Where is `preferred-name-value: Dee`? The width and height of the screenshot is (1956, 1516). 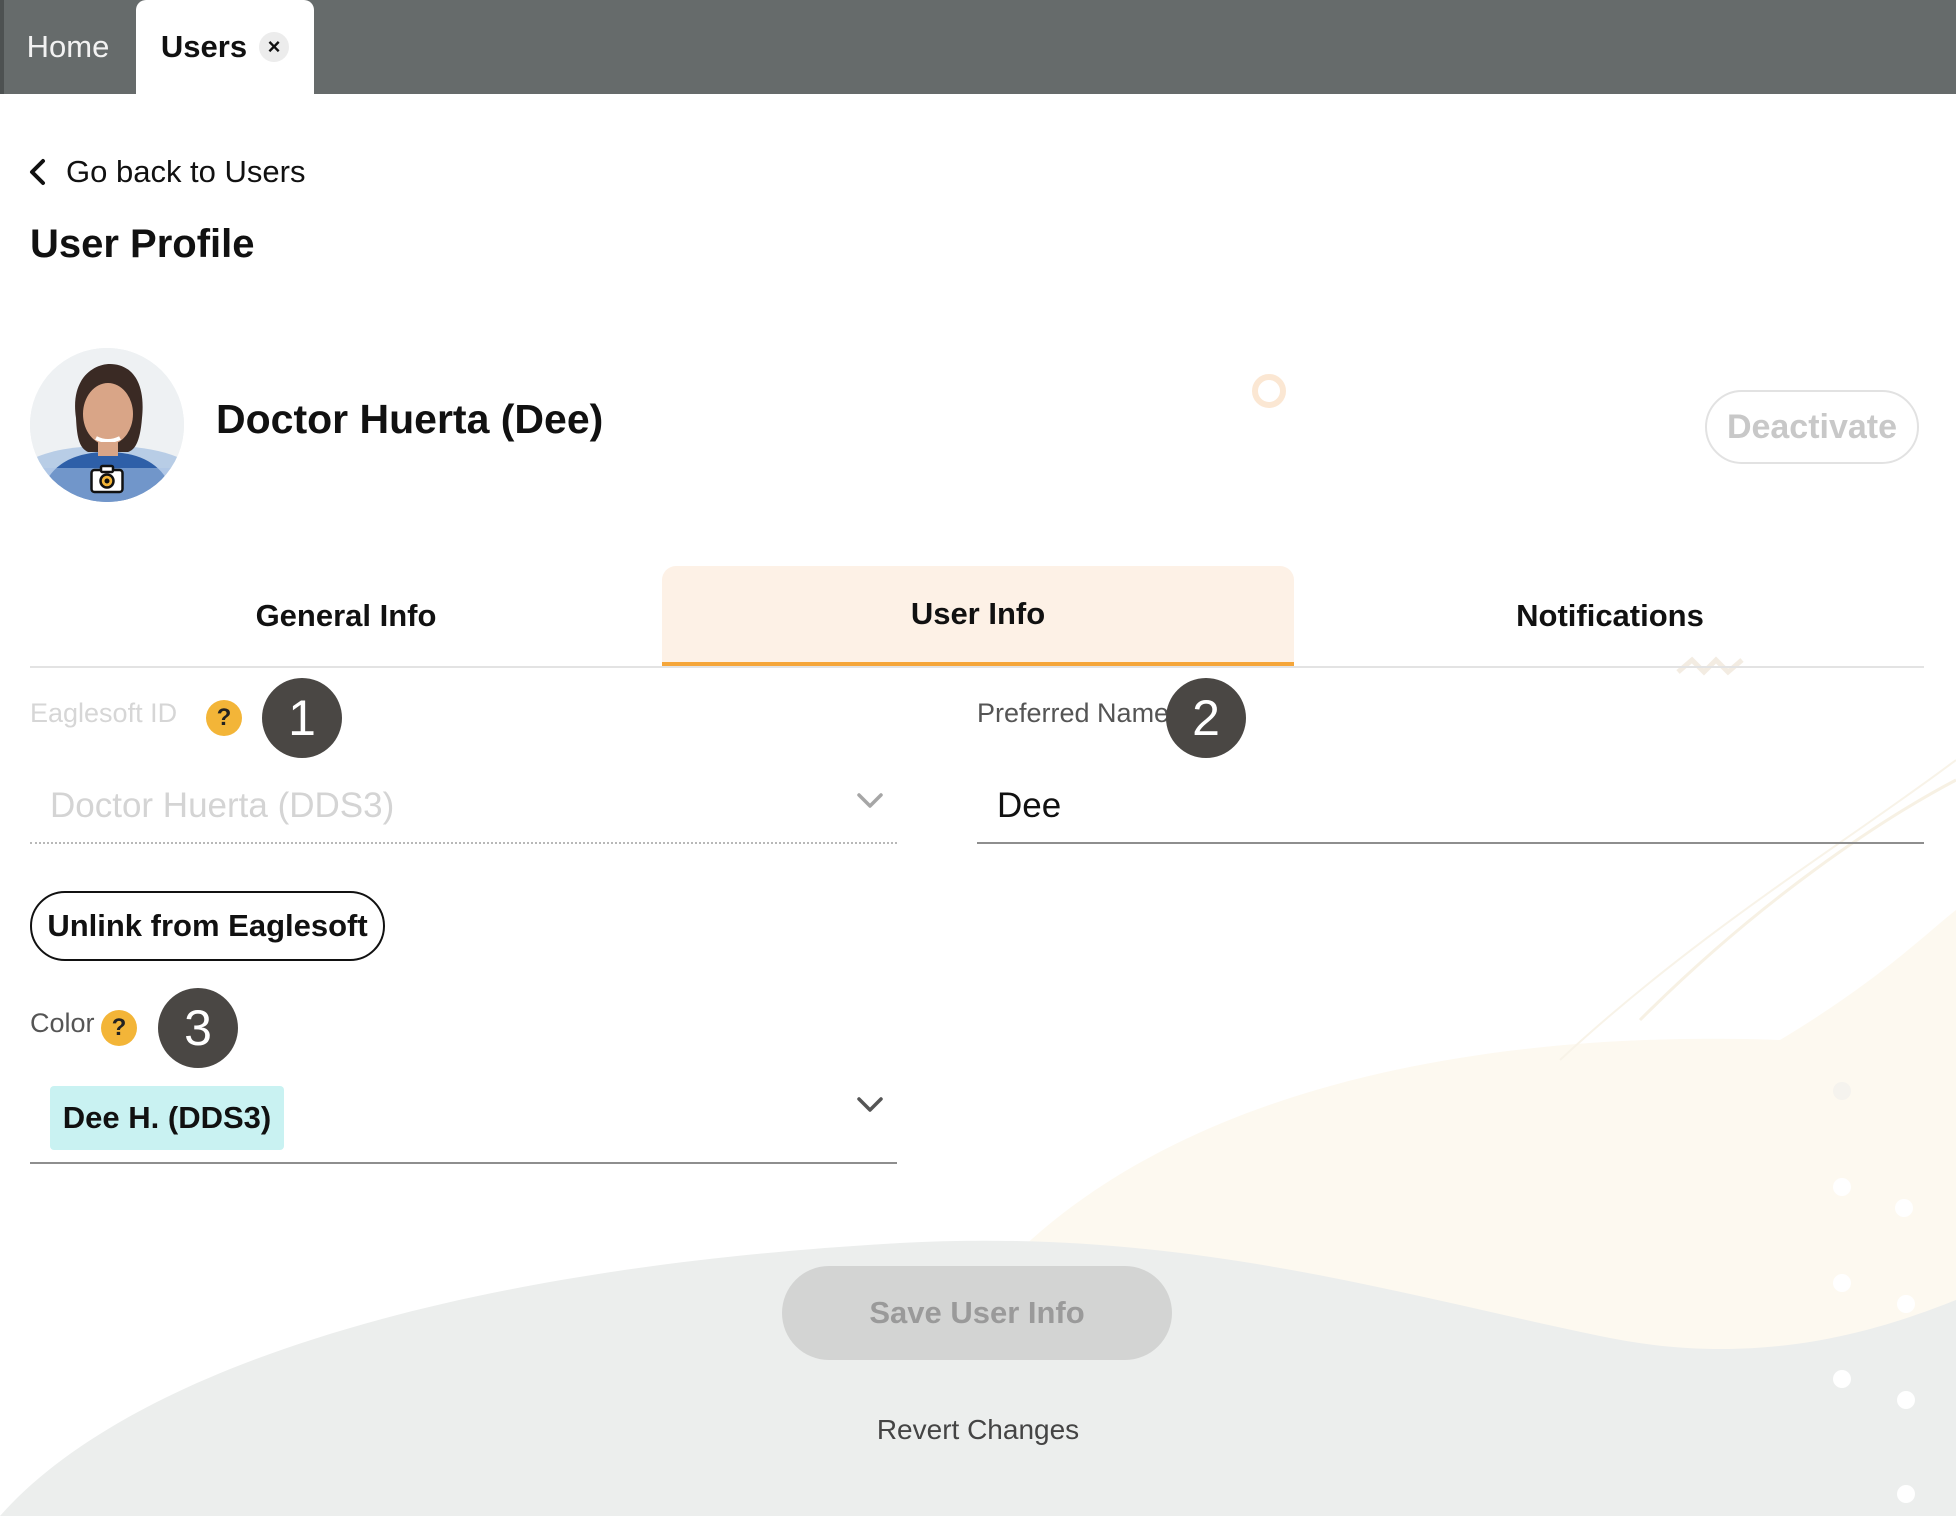
preferred-name-value: Dee is located at coordinates (1029, 805).